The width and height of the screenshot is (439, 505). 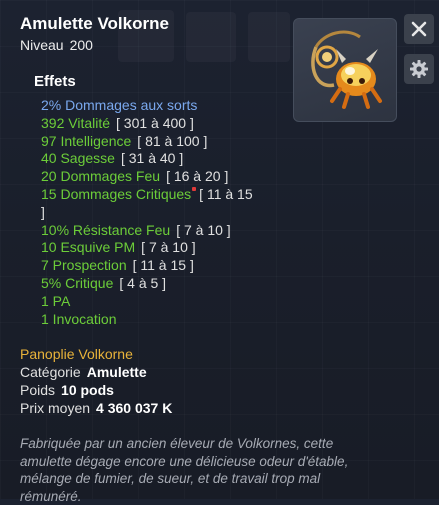 I want to click on effect-range: [ 16 à 20 ], so click(x=197, y=176).